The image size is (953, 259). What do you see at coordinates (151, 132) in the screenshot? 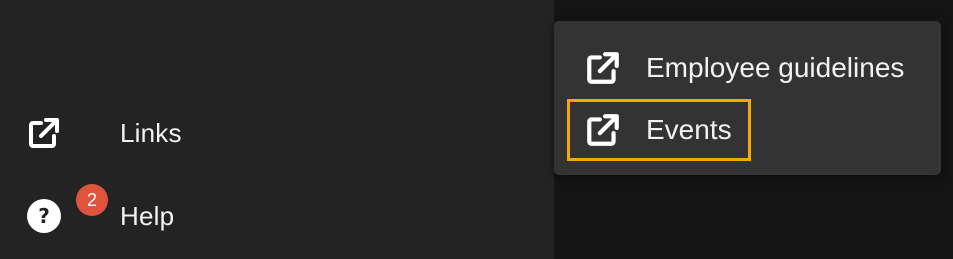
I see `sidebar-item-label: Links` at bounding box center [151, 132].